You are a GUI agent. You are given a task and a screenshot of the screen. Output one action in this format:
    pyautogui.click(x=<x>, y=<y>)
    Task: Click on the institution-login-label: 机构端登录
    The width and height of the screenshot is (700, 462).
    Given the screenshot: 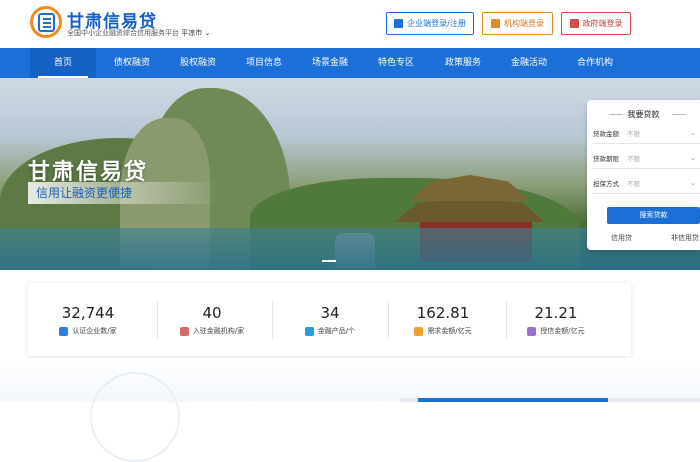 What is the action you would take?
    pyautogui.click(x=524, y=23)
    